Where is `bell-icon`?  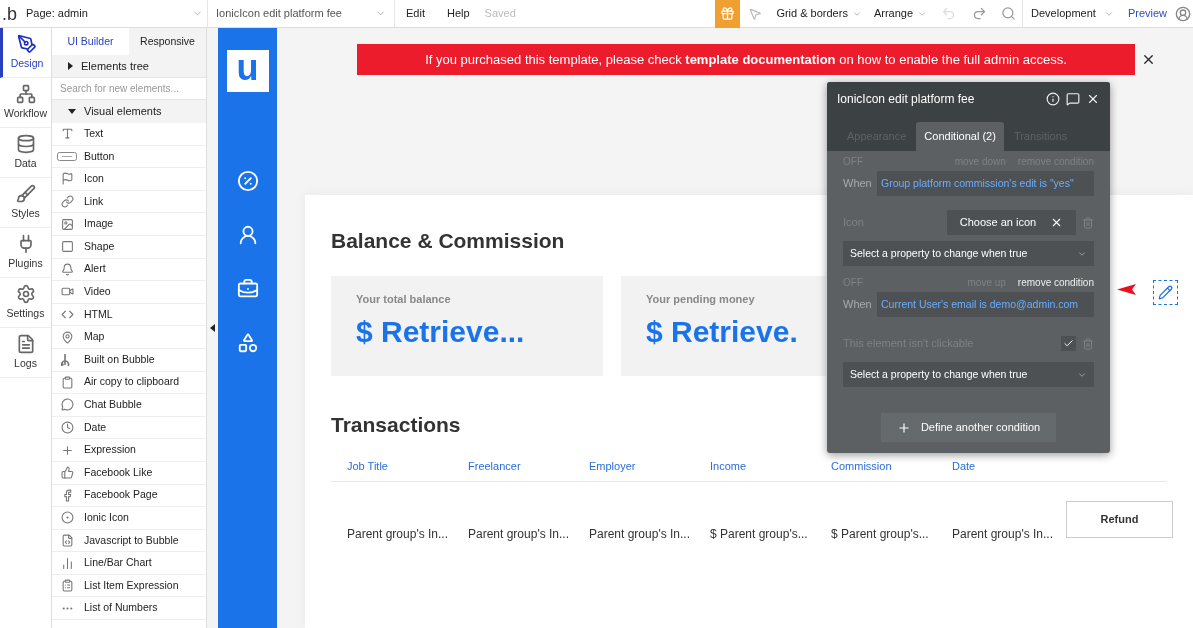 bell-icon is located at coordinates (67, 269).